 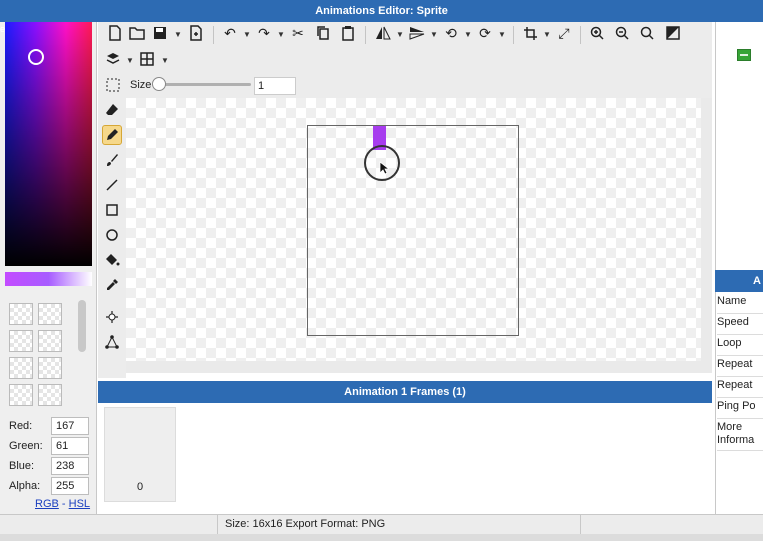 What do you see at coordinates (178, 34) in the screenshot?
I see `save-dropdown-caret: ▼` at bounding box center [178, 34].